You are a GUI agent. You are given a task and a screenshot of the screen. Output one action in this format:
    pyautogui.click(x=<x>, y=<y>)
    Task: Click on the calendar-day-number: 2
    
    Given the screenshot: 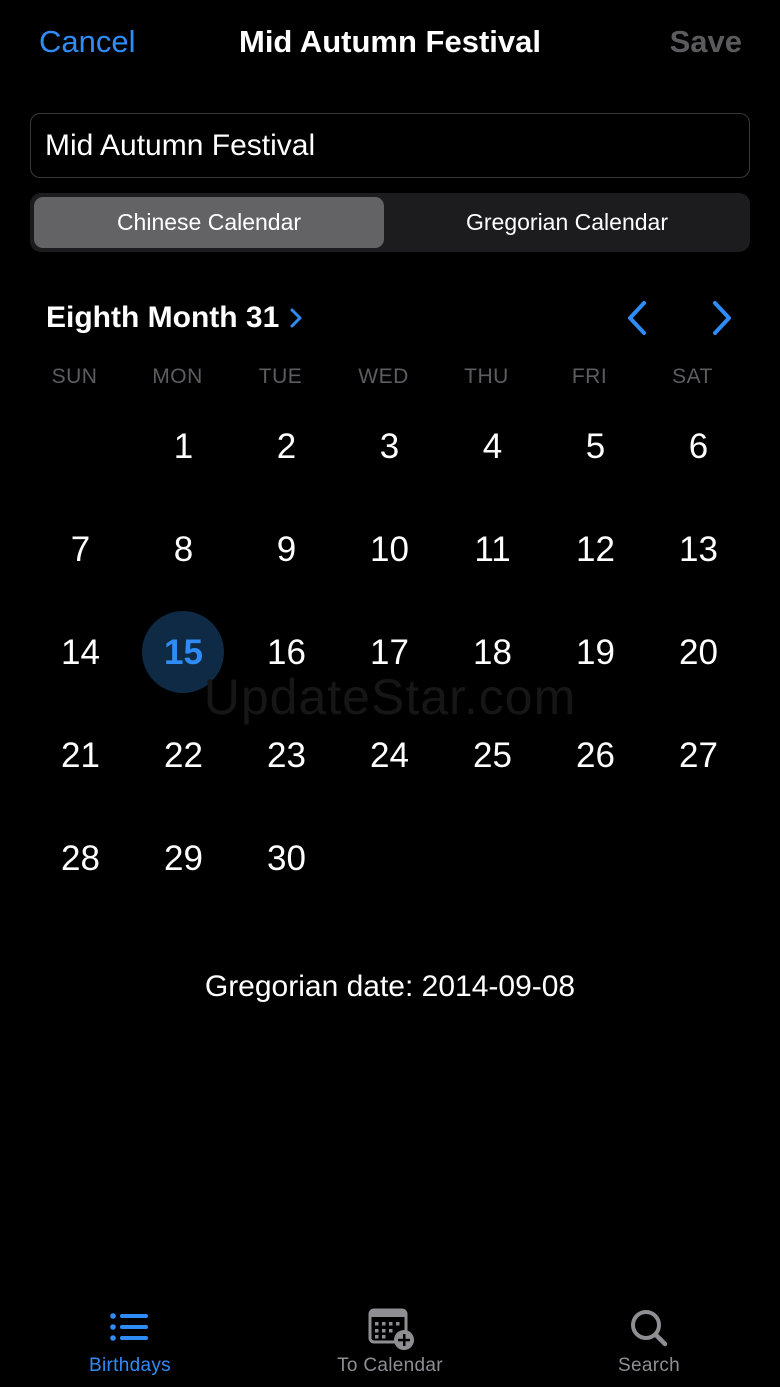 What is the action you would take?
    pyautogui.click(x=286, y=446)
    